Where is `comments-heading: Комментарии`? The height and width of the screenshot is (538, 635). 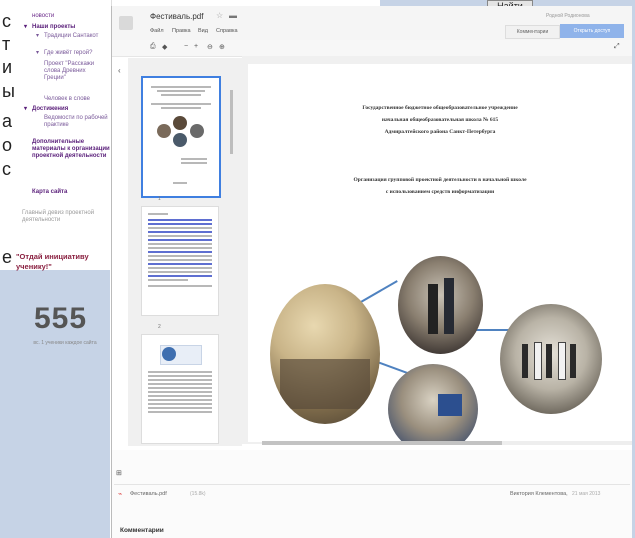 comments-heading: Комментарии is located at coordinates (142, 530).